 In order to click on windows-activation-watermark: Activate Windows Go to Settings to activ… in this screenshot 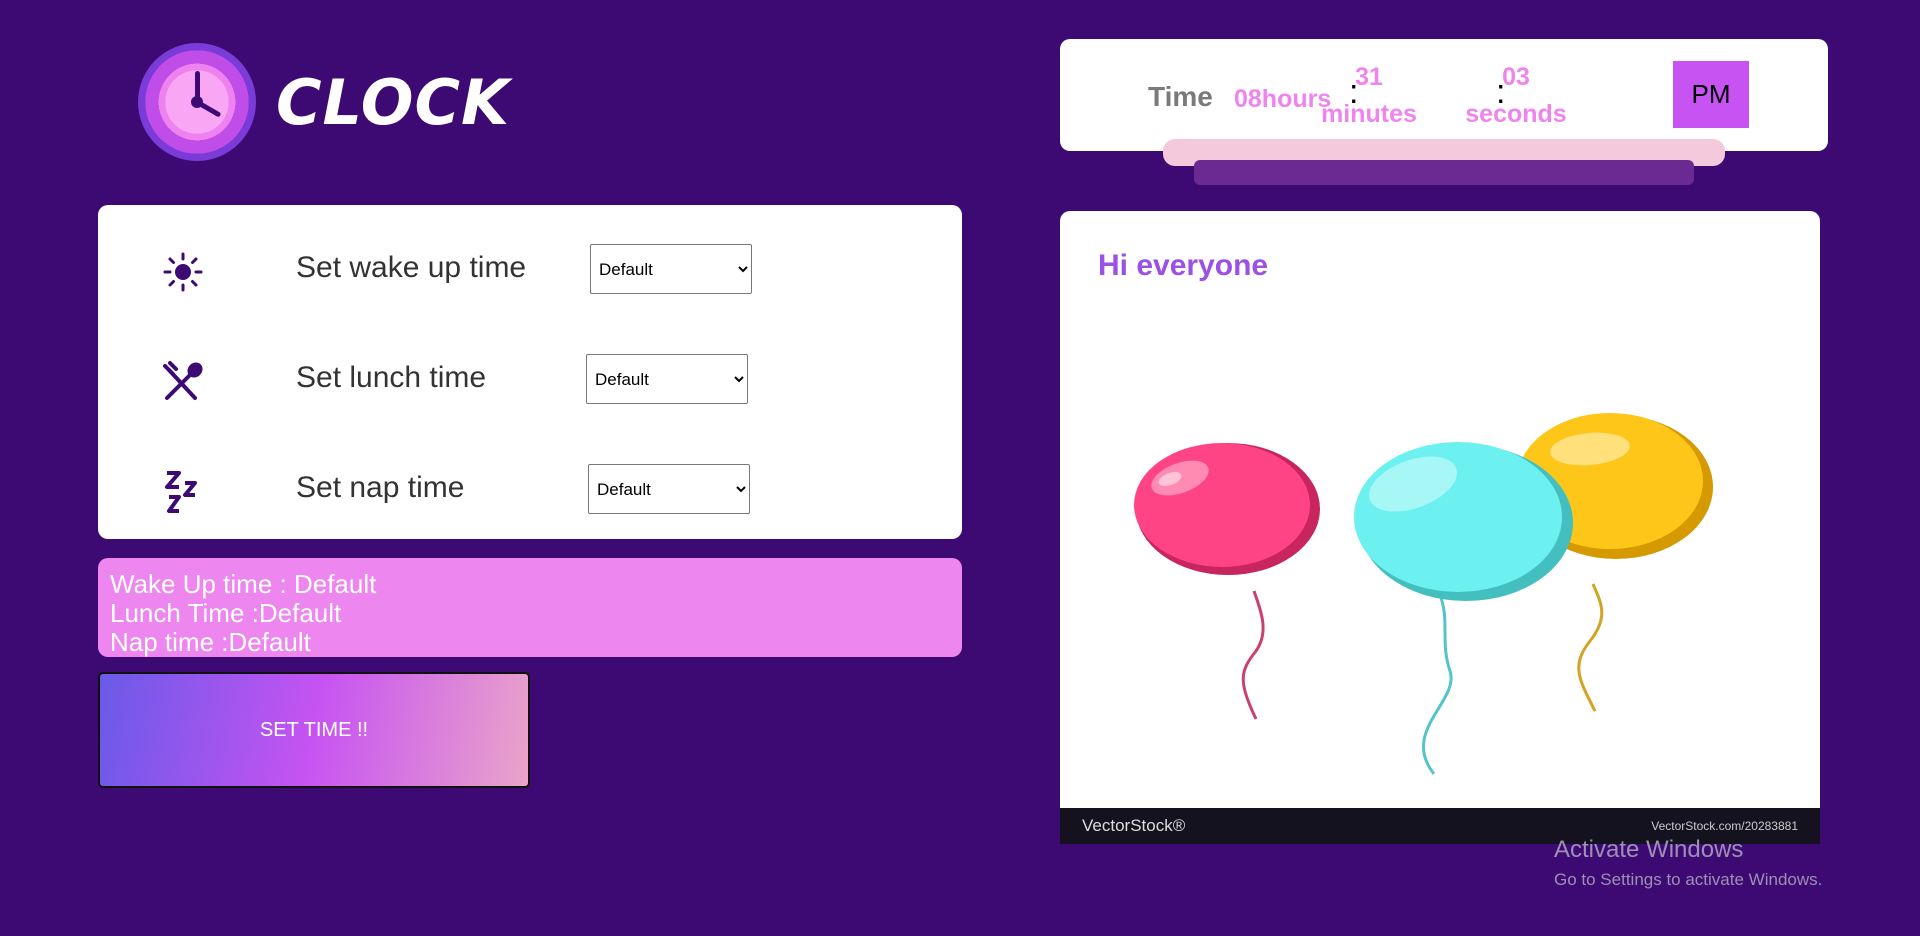, I will do `click(1688, 863)`.